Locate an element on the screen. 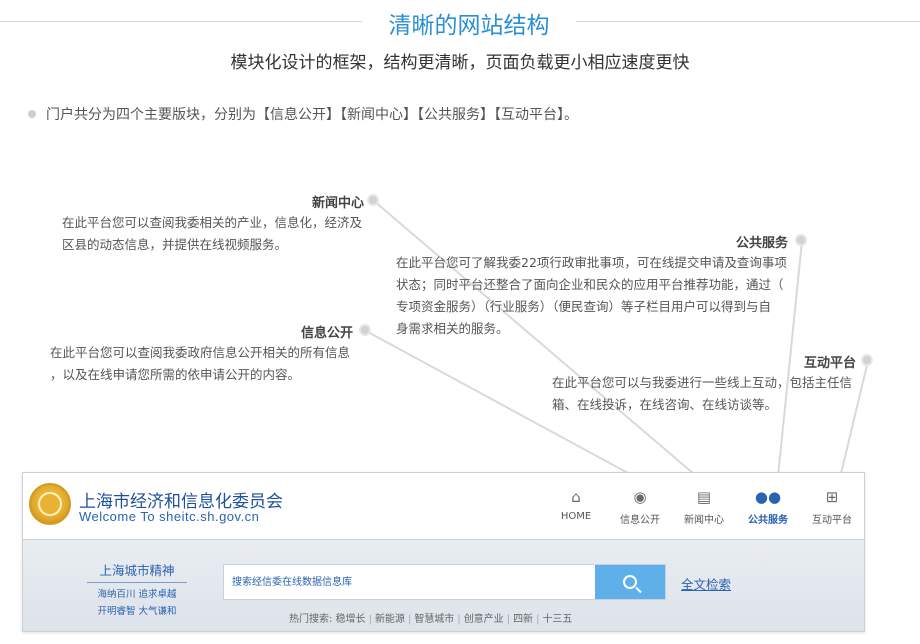  nav-item-info-open: ◉ 信息公开 is located at coordinates (640, 506).